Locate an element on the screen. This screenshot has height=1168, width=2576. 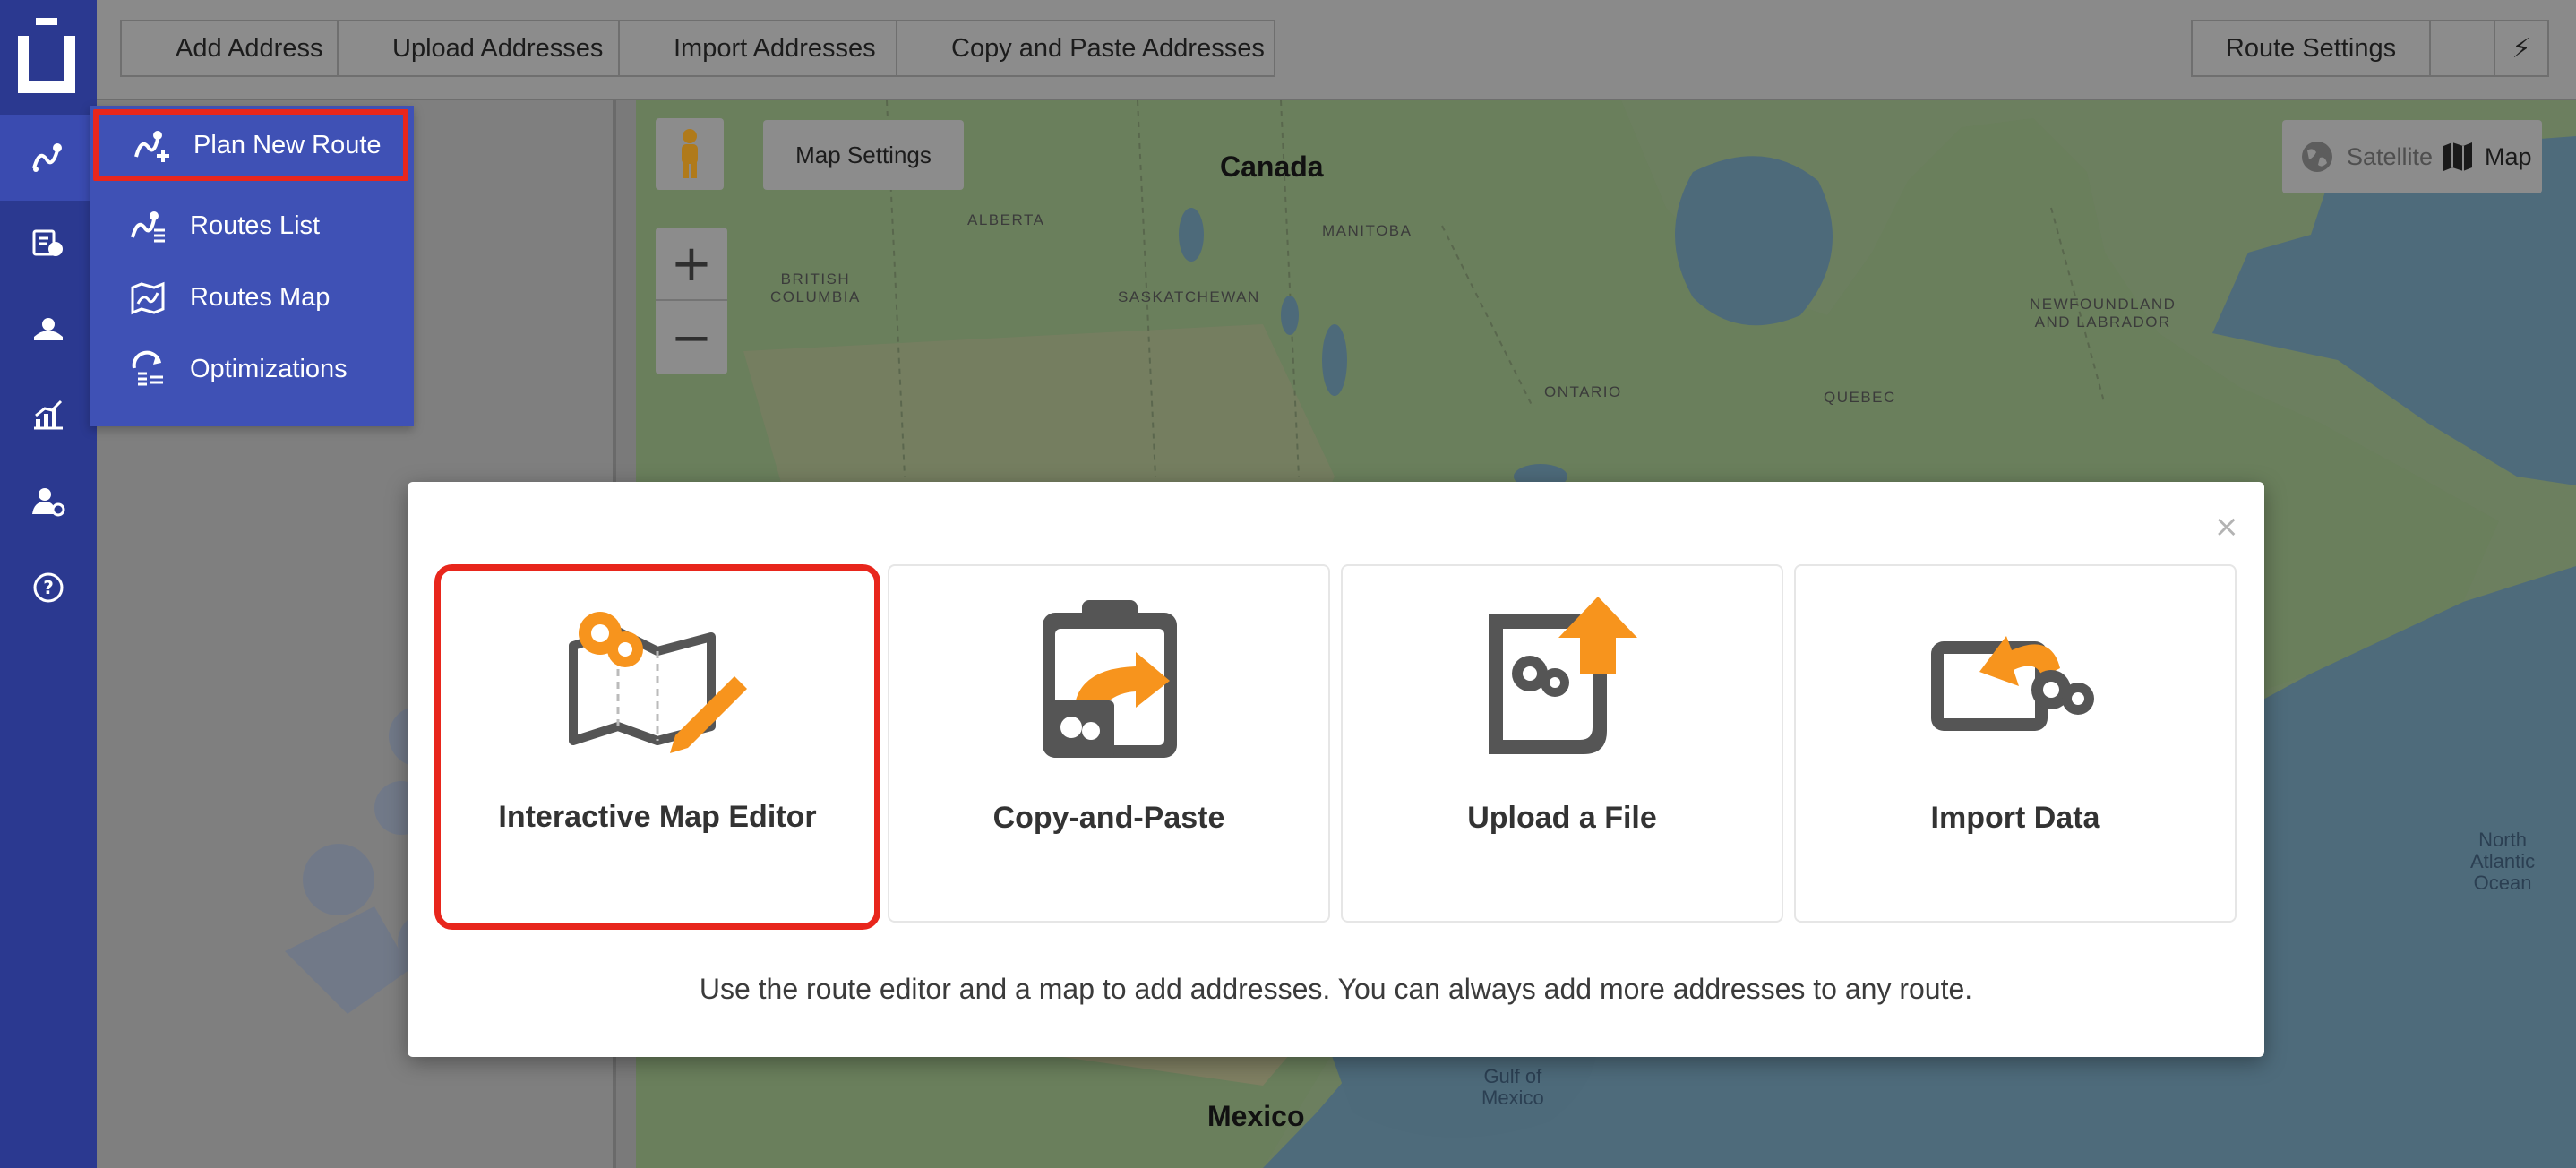
satellite-toggle: Satellite is located at coordinates (2362, 157).